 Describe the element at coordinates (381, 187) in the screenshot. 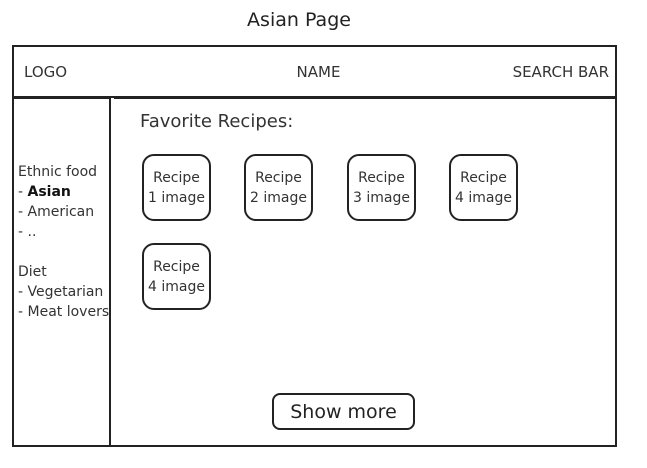

I see `recipe-card: Recipe 3 image` at that location.